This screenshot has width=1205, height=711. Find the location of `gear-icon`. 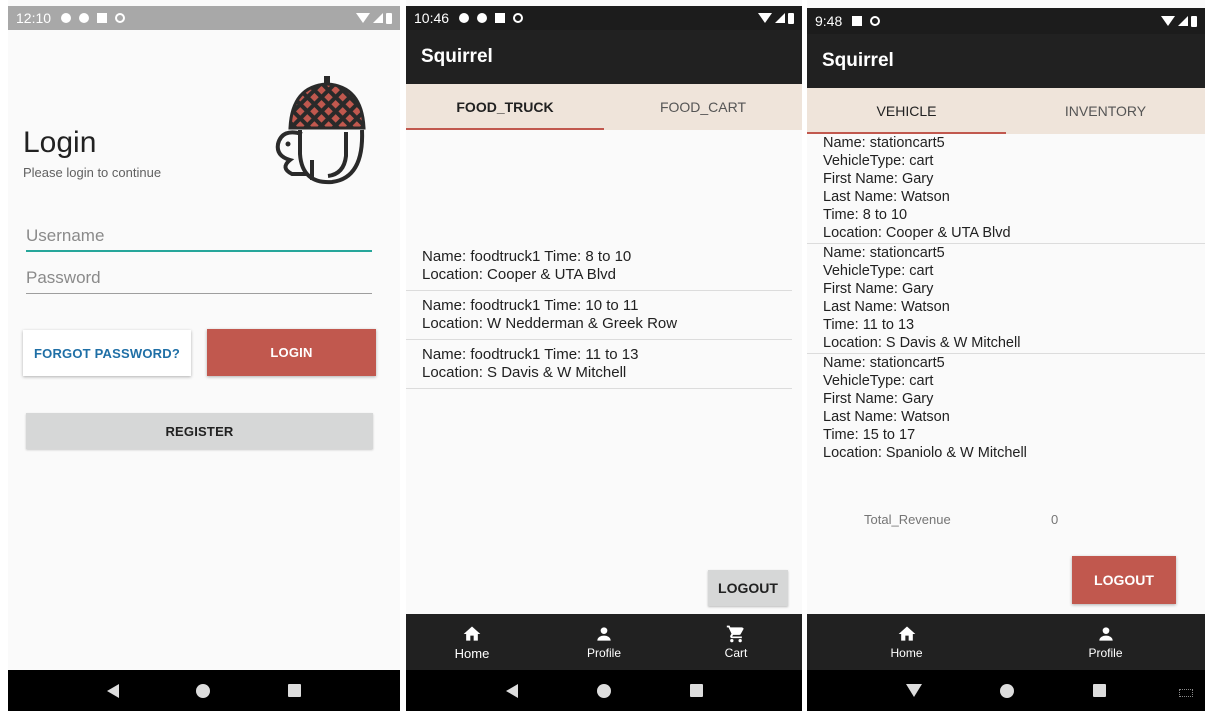

gear-icon is located at coordinates (464, 18).